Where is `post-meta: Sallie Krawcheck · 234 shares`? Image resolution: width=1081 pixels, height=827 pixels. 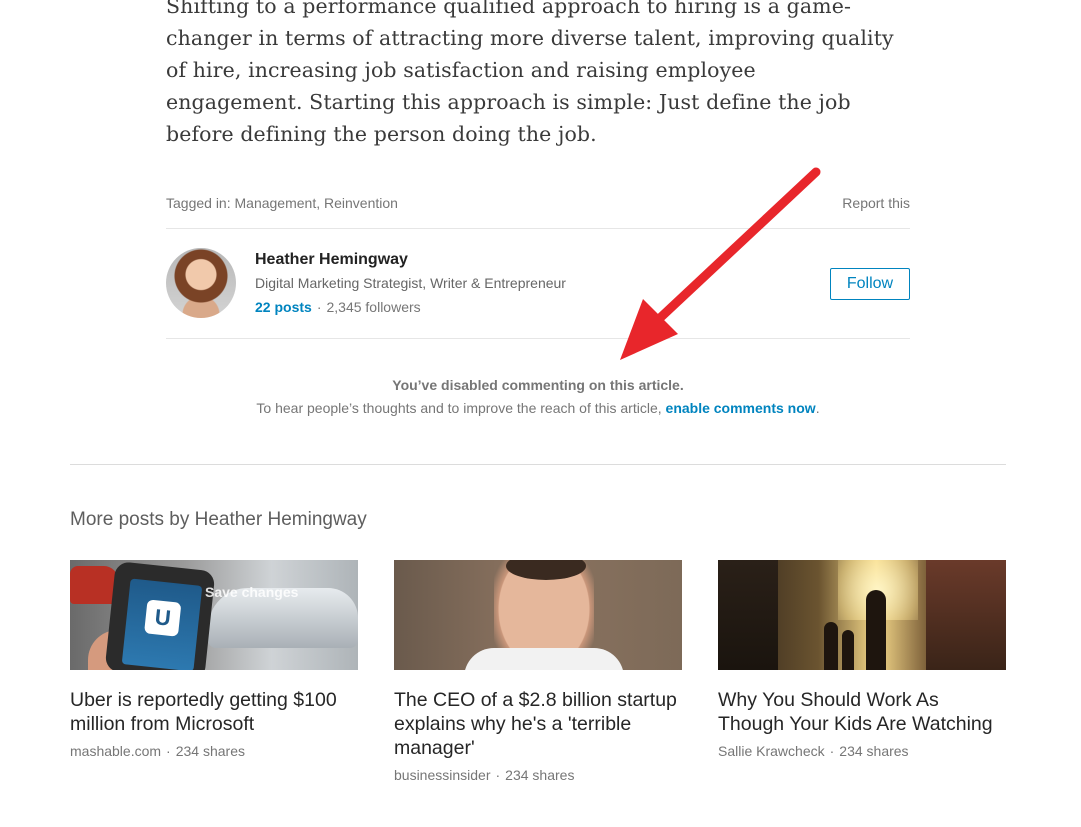
post-meta: Sallie Krawcheck · 234 shares is located at coordinates (862, 751).